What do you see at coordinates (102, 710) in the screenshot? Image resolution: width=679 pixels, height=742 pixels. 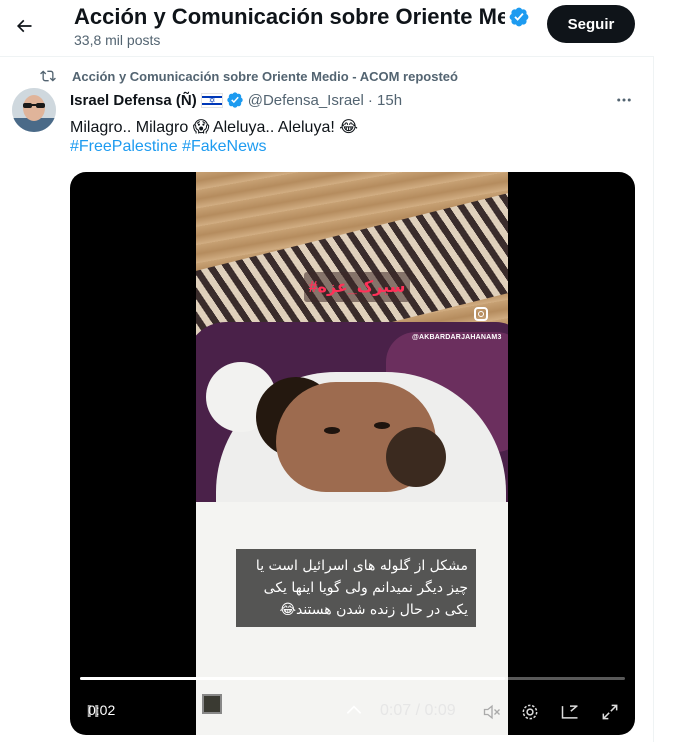 I see `video-elapsed: 0:02` at bounding box center [102, 710].